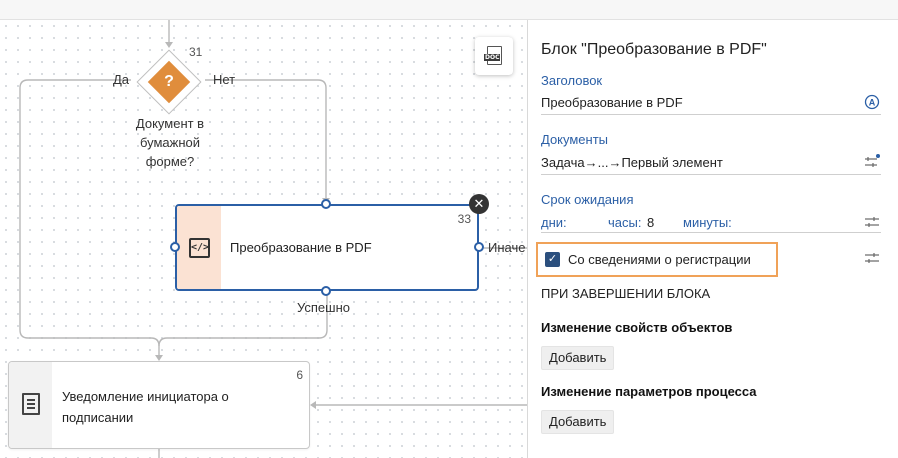 This screenshot has height=458, width=898. I want to click on panel-title: Блок "Преобразование в PDF", so click(654, 49).